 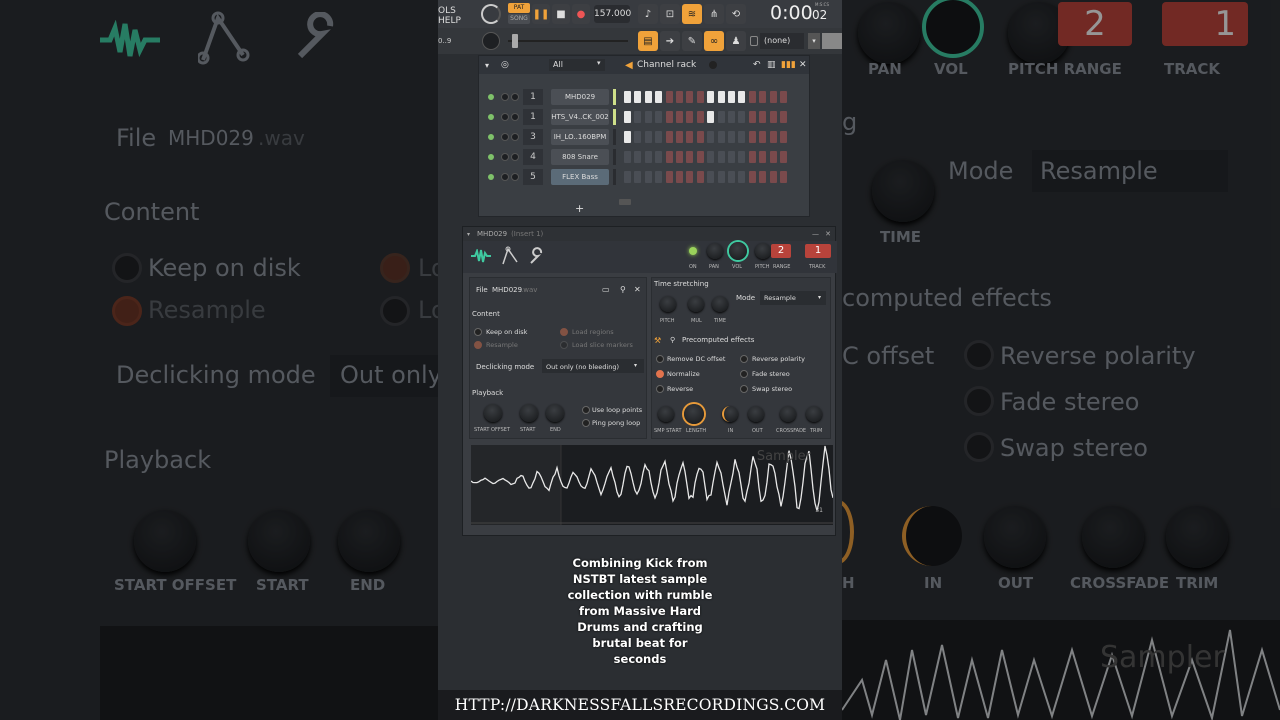 I want to click on rack-knob, so click(x=713, y=65).